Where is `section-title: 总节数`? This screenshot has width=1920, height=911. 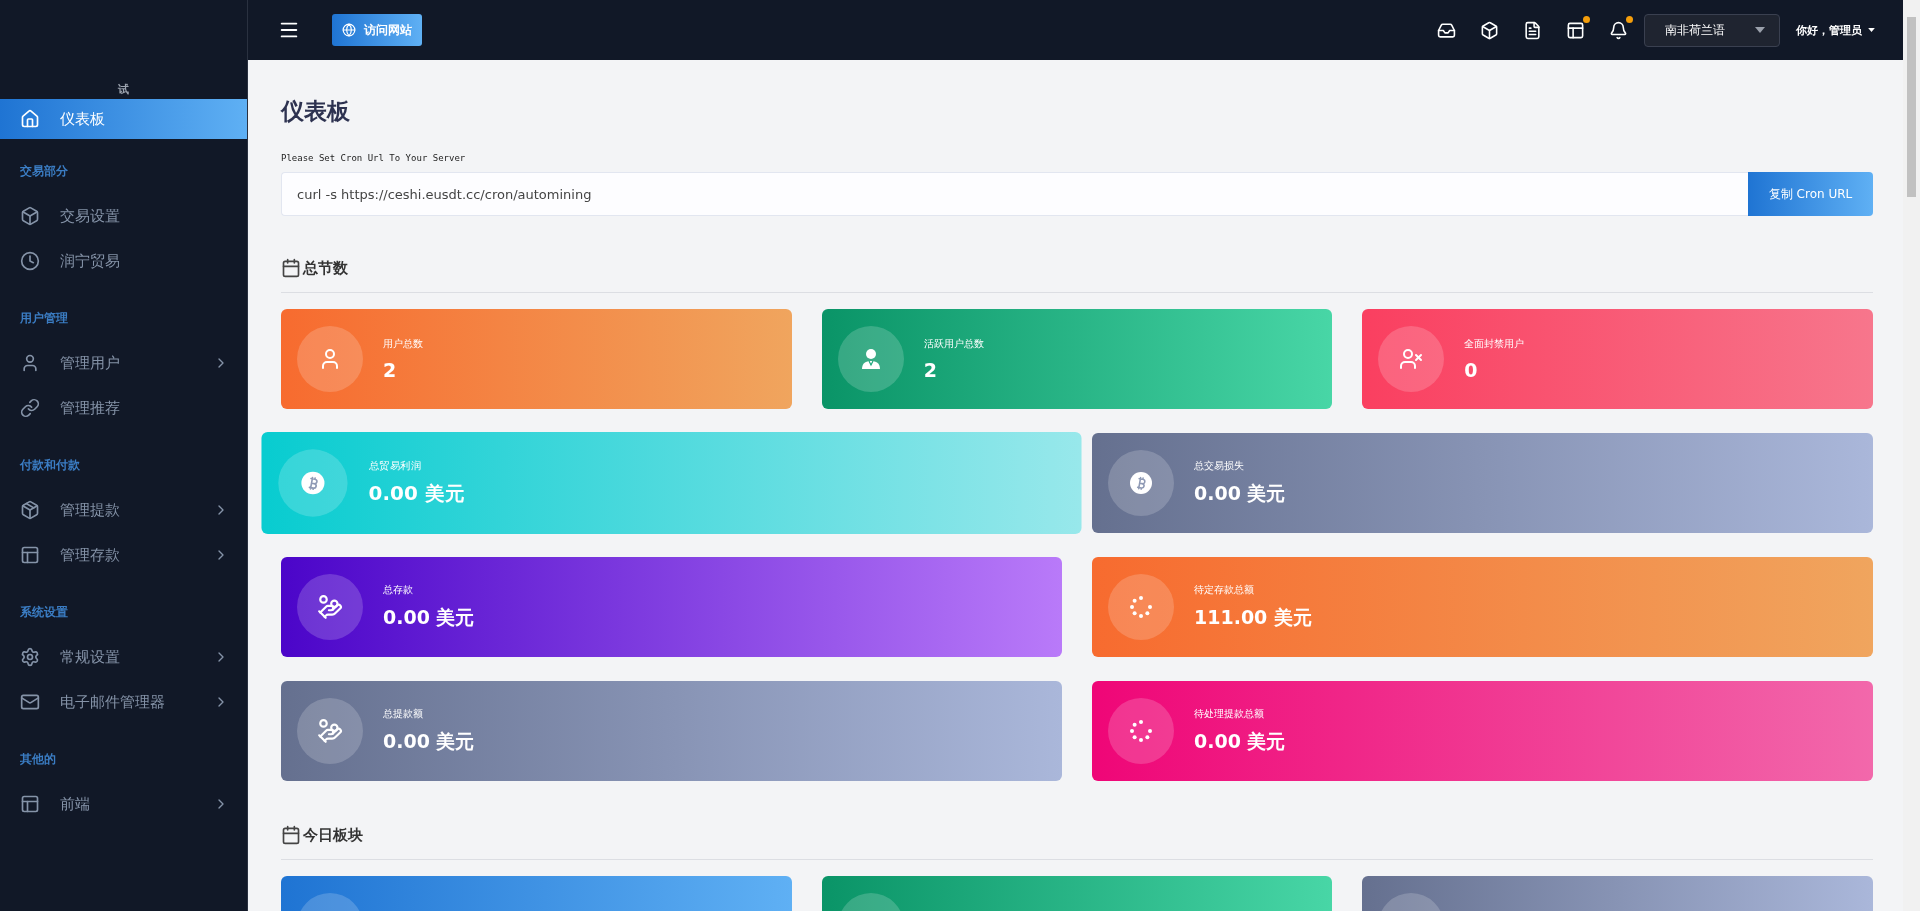 section-title: 总节数 is located at coordinates (325, 268).